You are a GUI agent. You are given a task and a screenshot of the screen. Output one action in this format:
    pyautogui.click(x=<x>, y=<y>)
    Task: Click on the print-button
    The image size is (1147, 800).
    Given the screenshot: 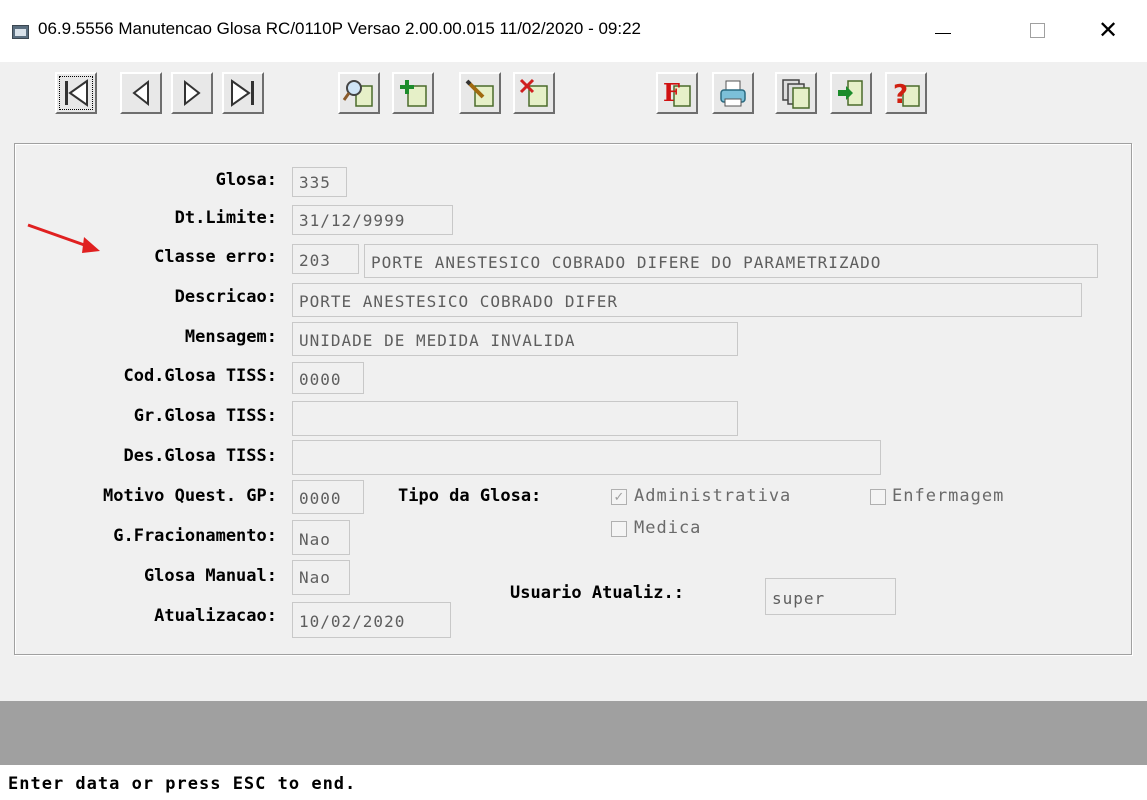 What is the action you would take?
    pyautogui.click(x=733, y=93)
    